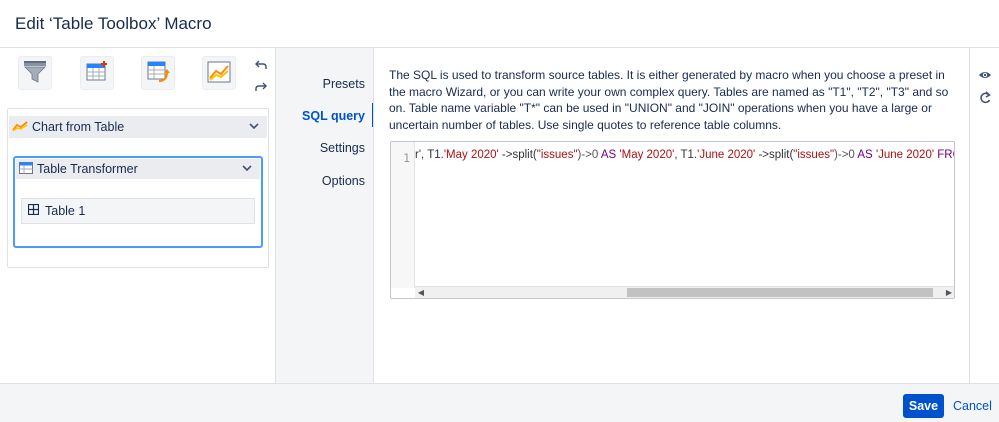 Image resolution: width=999 pixels, height=422 pixels. What do you see at coordinates (343, 181) in the screenshot?
I see `nav-item-options: Options` at bounding box center [343, 181].